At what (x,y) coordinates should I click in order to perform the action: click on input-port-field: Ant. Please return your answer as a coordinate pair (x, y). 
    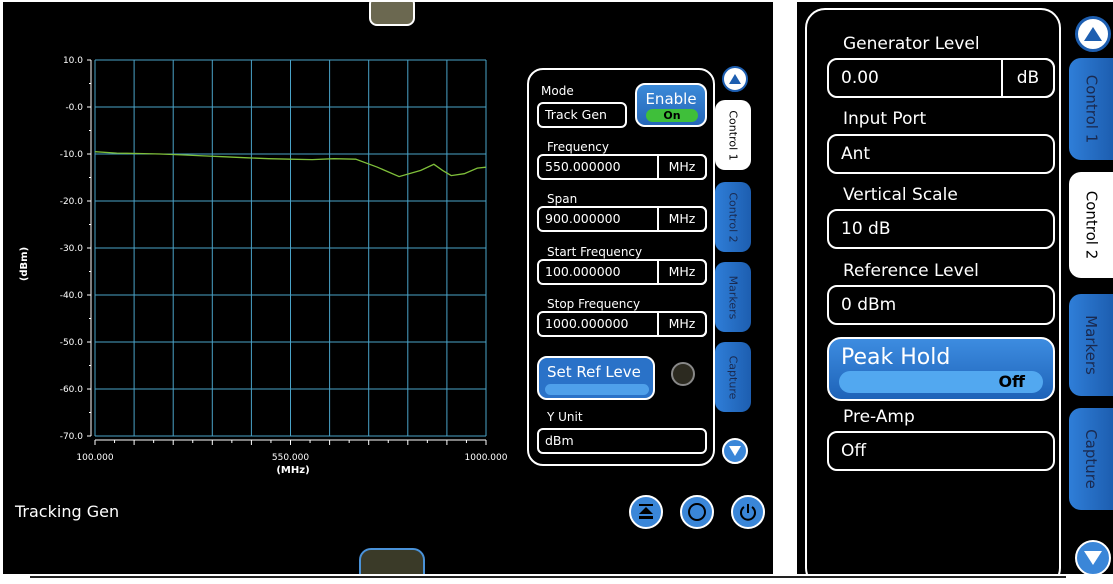
    Looking at the image, I should click on (941, 154).